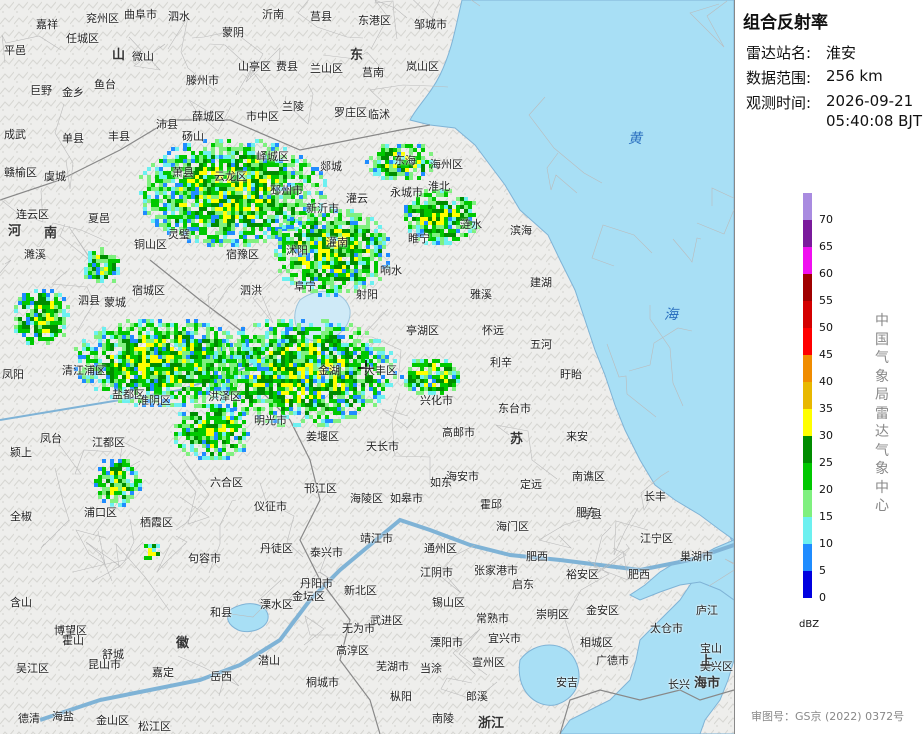 The height and width of the screenshot is (734, 924). What do you see at coordinates (276, 604) in the screenshot?
I see `place-label: 溧水区` at bounding box center [276, 604].